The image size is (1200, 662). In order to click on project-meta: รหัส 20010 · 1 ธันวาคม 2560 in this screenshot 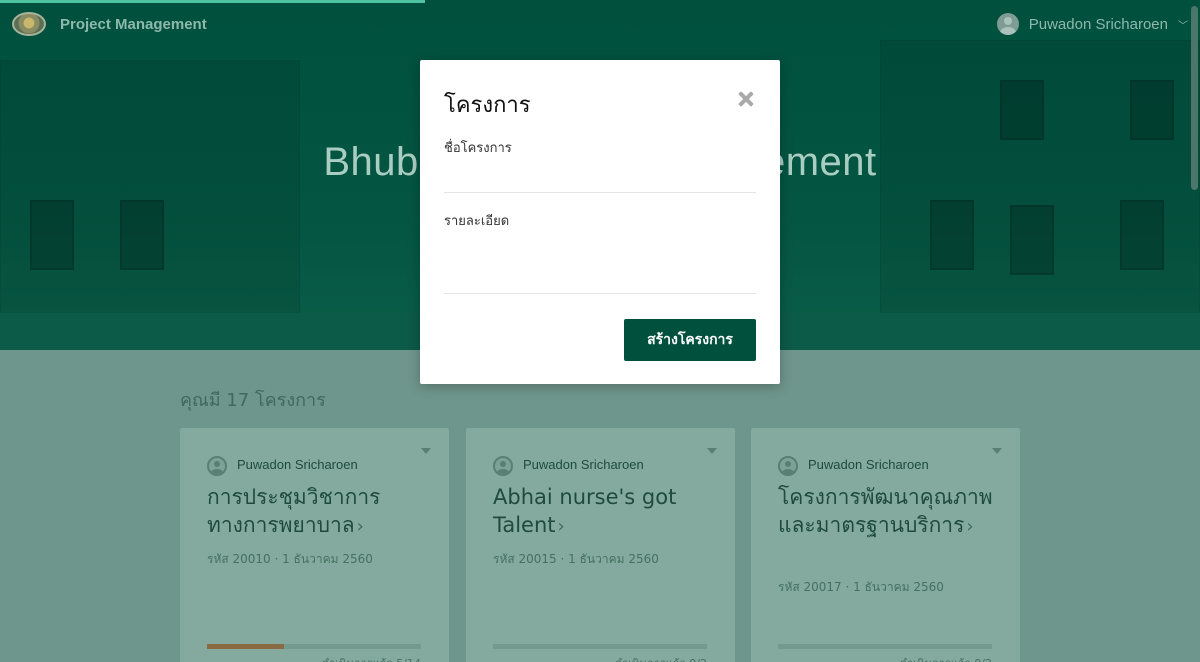, I will do `click(290, 559)`.